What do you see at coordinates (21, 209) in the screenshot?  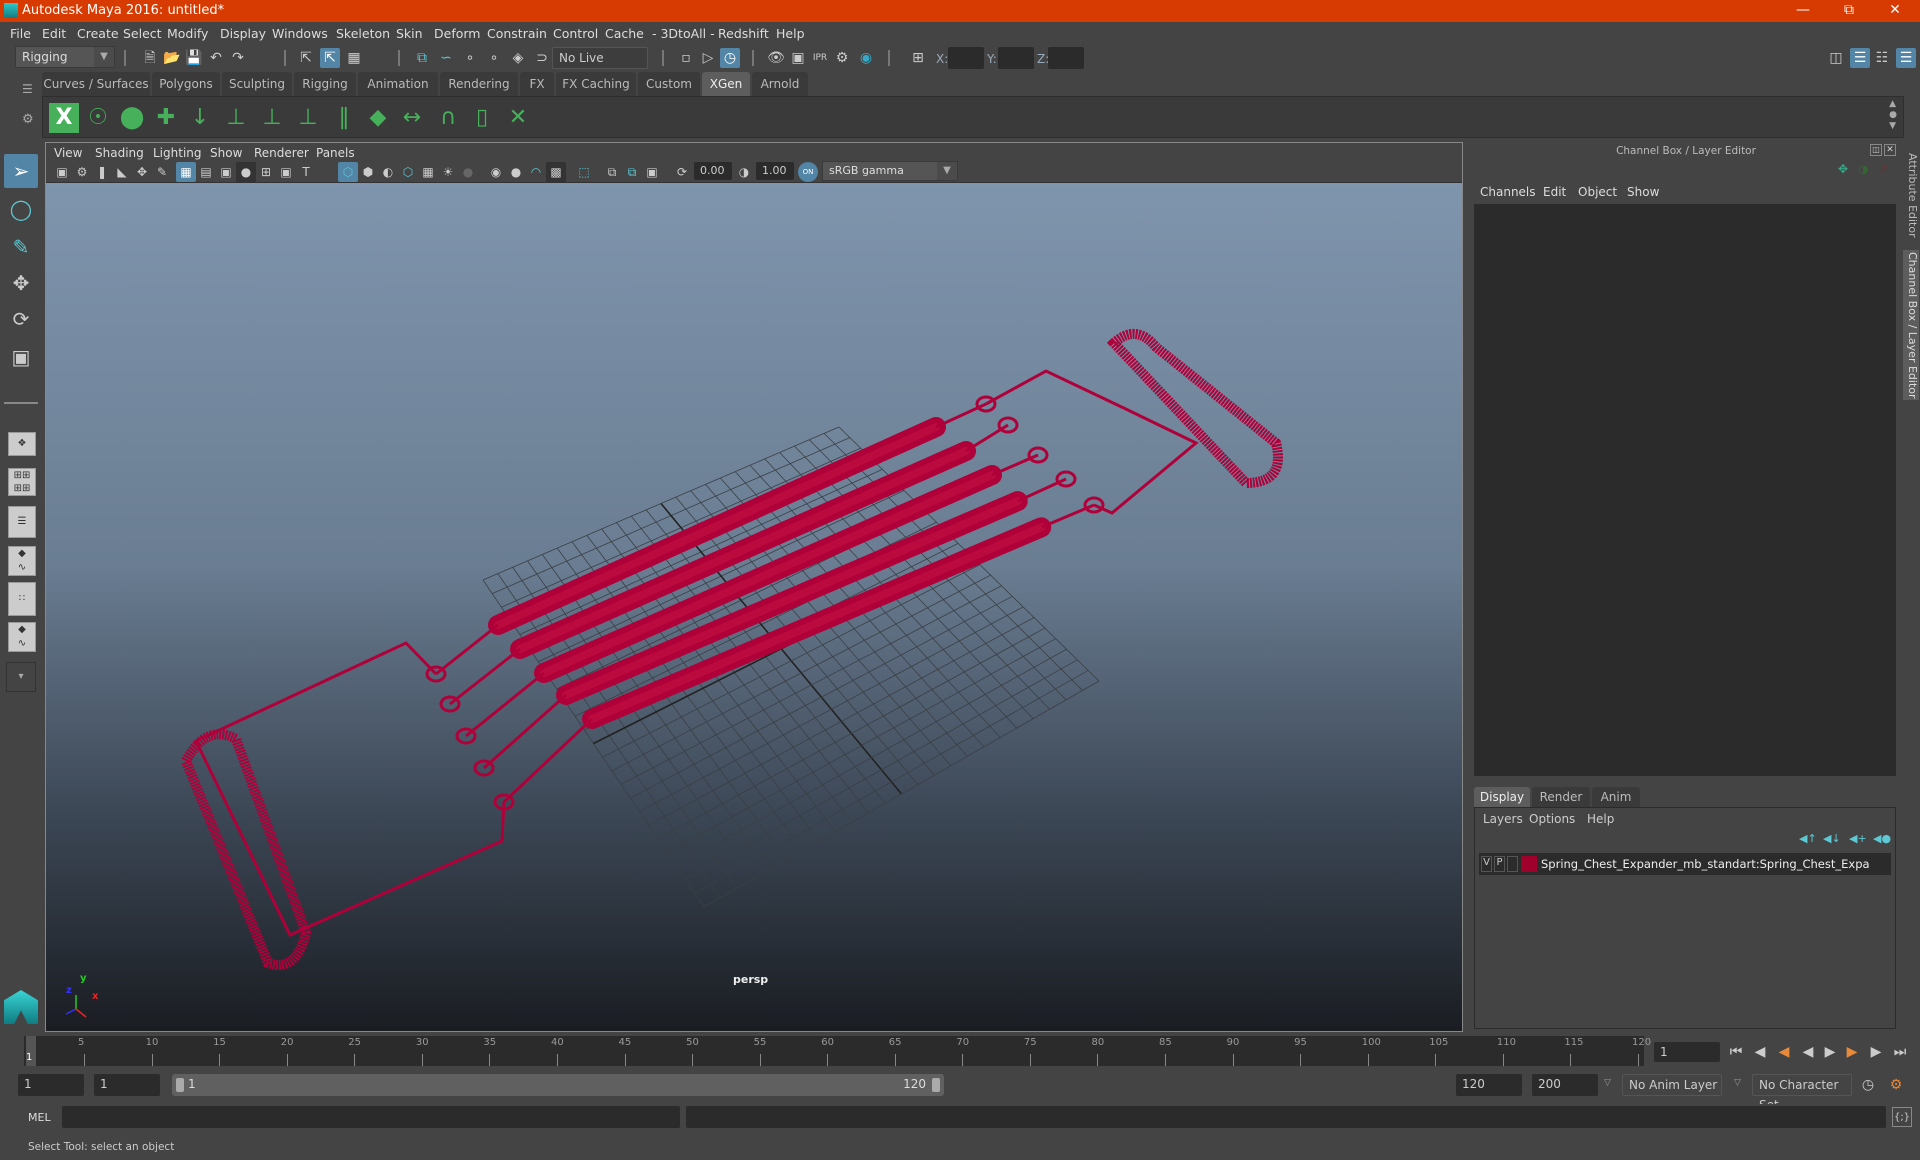 I see `lasso-tool-icon: ◯` at bounding box center [21, 209].